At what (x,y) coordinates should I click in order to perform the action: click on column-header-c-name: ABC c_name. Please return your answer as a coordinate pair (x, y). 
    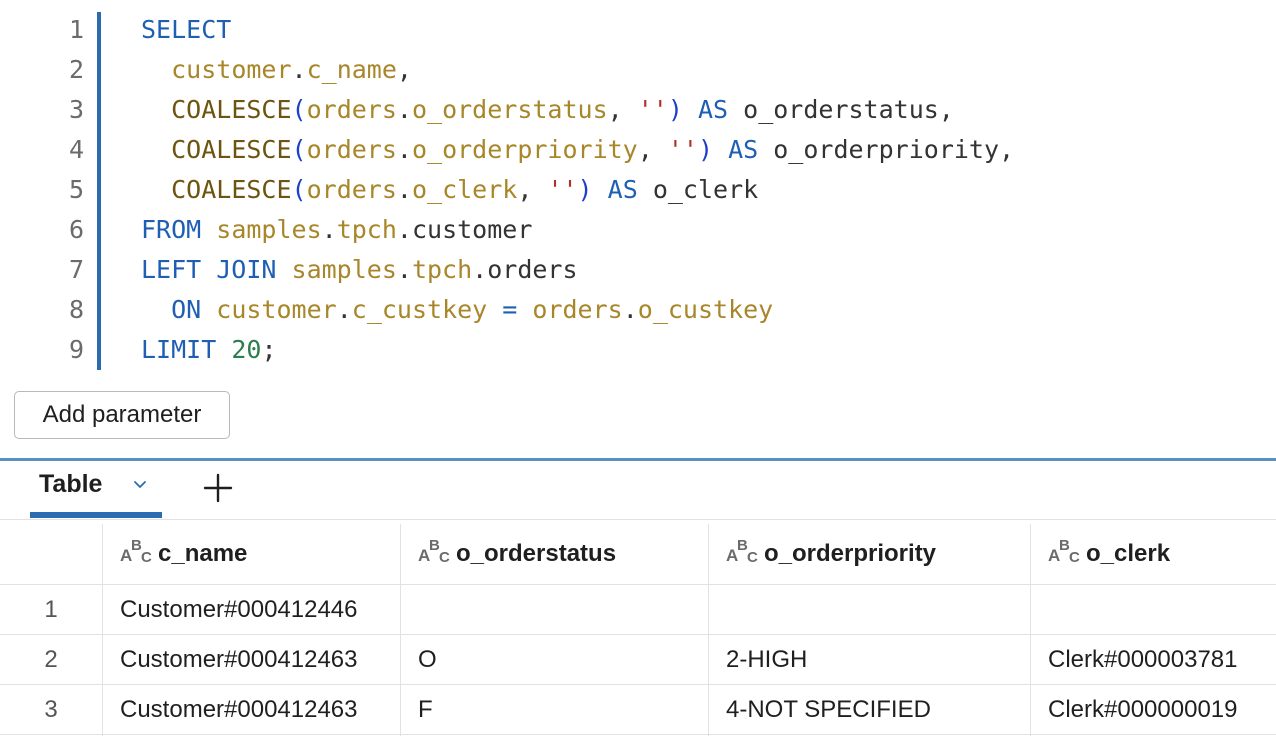
    Looking at the image, I should click on (183, 554).